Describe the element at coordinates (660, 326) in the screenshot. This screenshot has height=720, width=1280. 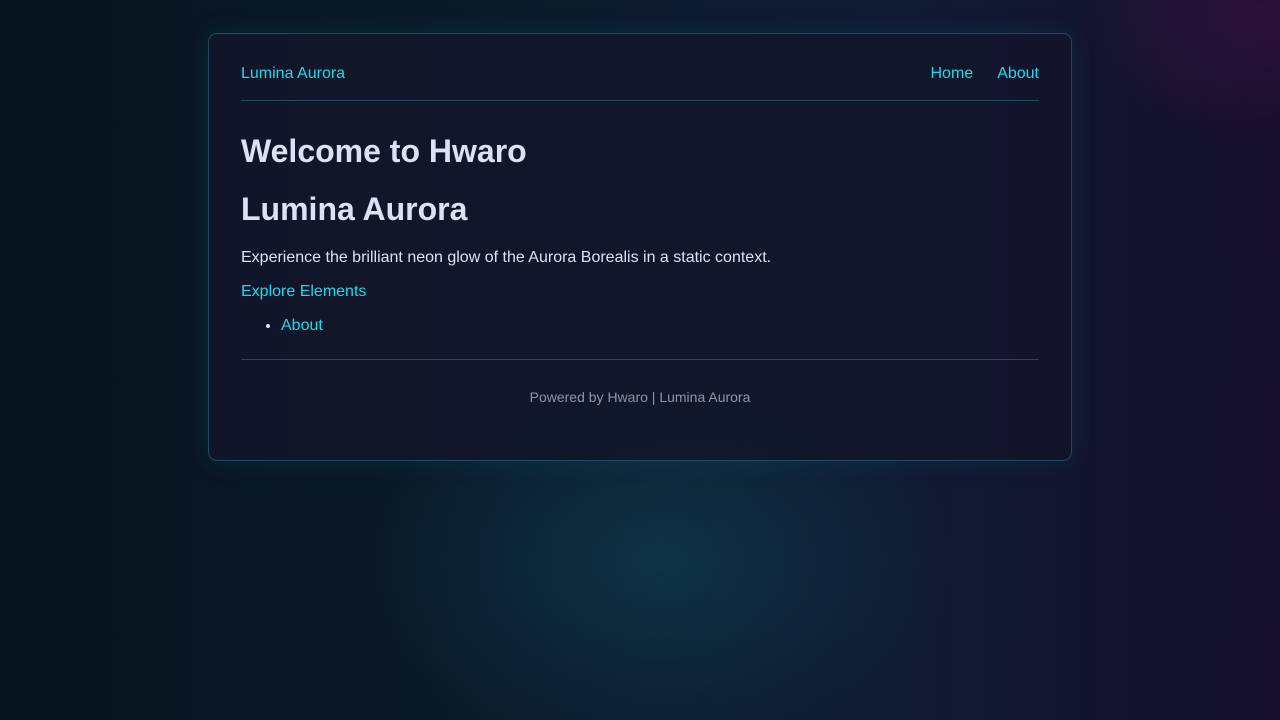
I see `list-item: About` at that location.